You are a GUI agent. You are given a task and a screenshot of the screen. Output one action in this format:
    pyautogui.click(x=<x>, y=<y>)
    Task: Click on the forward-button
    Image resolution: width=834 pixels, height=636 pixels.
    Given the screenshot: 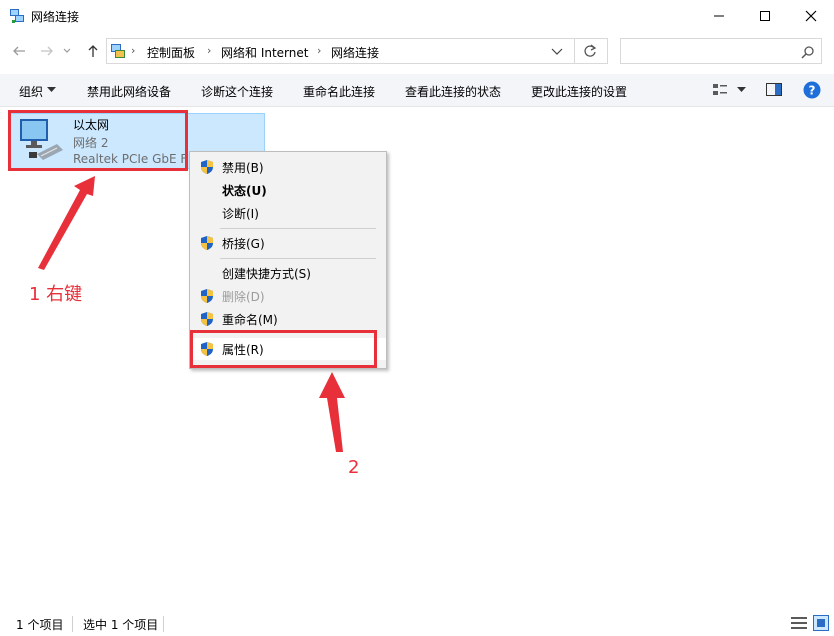 What is the action you would take?
    pyautogui.click(x=47, y=51)
    